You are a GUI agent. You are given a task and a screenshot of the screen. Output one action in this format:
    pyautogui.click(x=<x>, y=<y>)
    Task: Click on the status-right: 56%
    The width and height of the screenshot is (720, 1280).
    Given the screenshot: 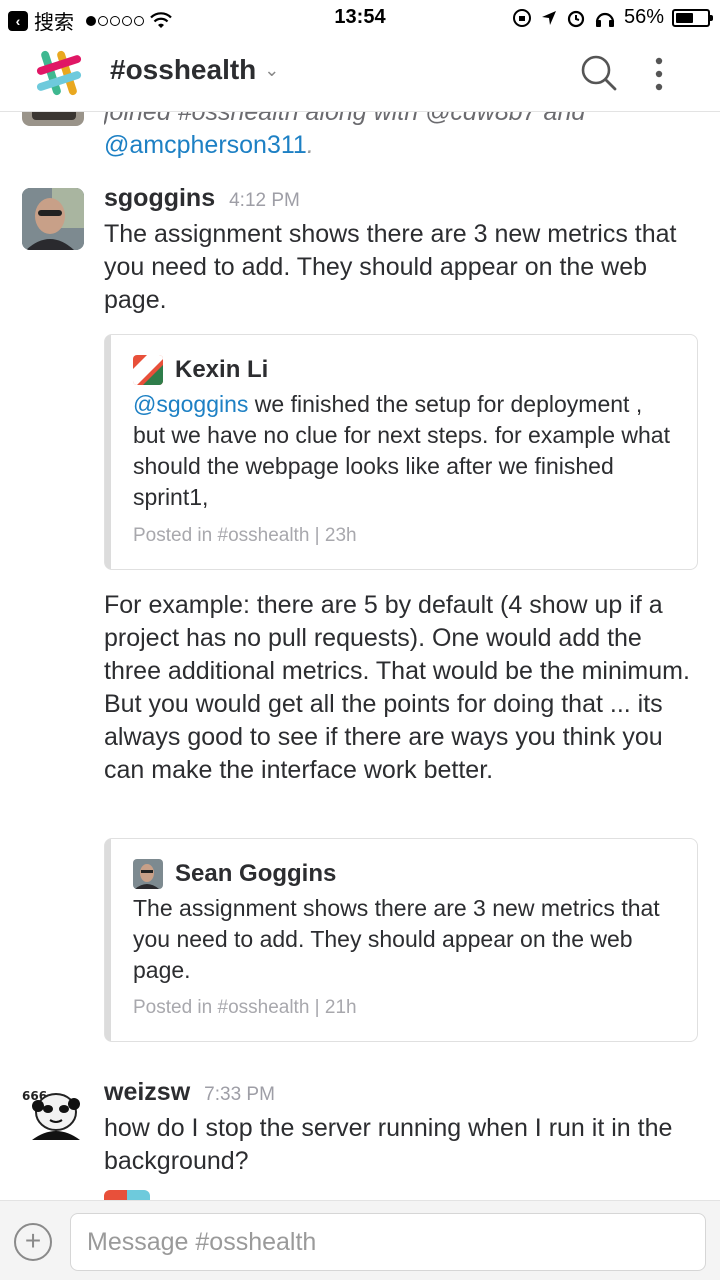 What is the action you would take?
    pyautogui.click(x=612, y=17)
    